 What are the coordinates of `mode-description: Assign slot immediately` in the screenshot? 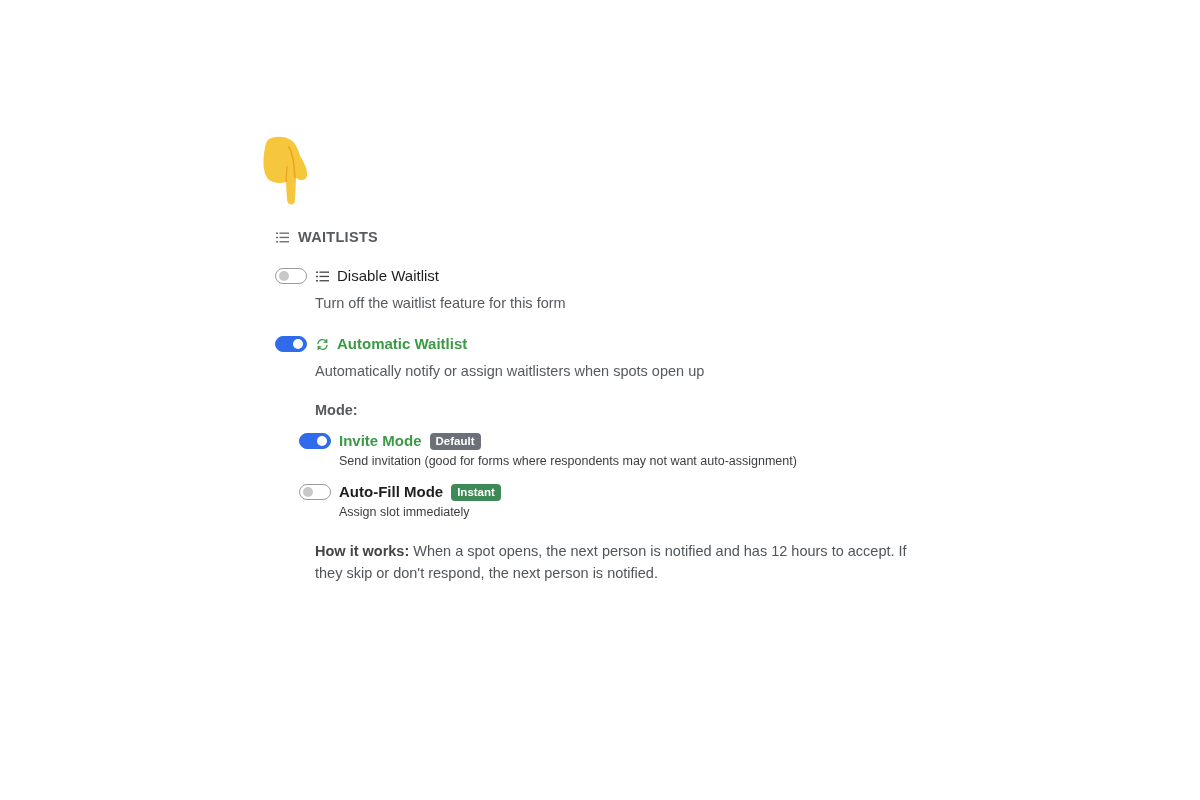 It's located at (404, 512).